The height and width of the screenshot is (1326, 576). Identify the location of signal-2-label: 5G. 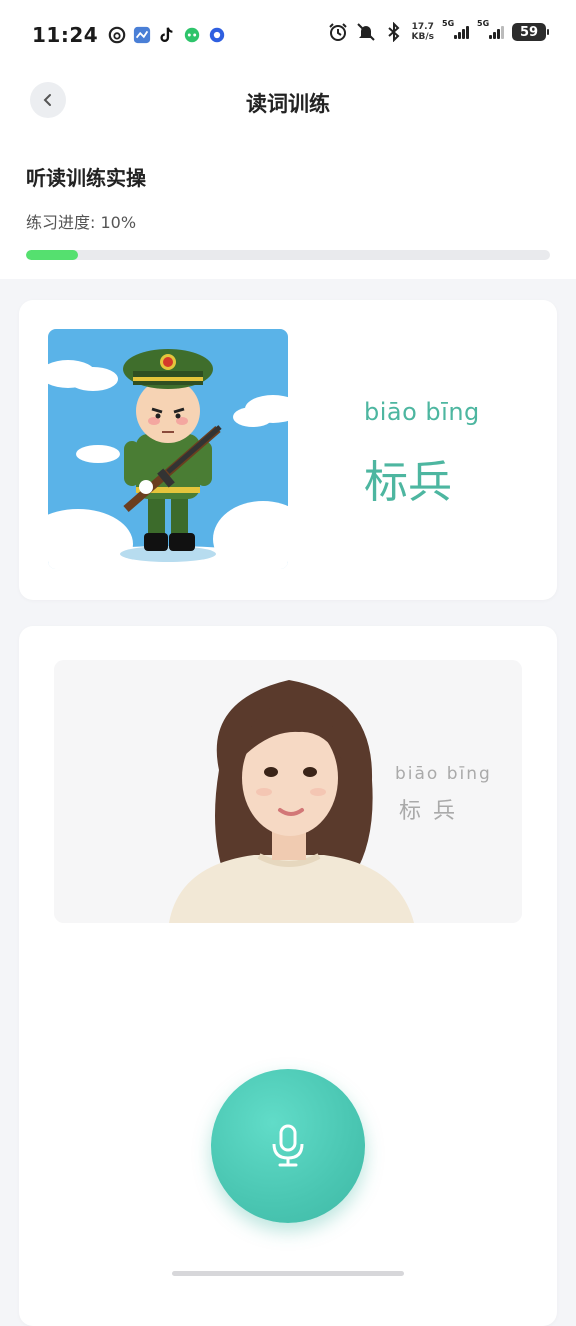
(483, 23).